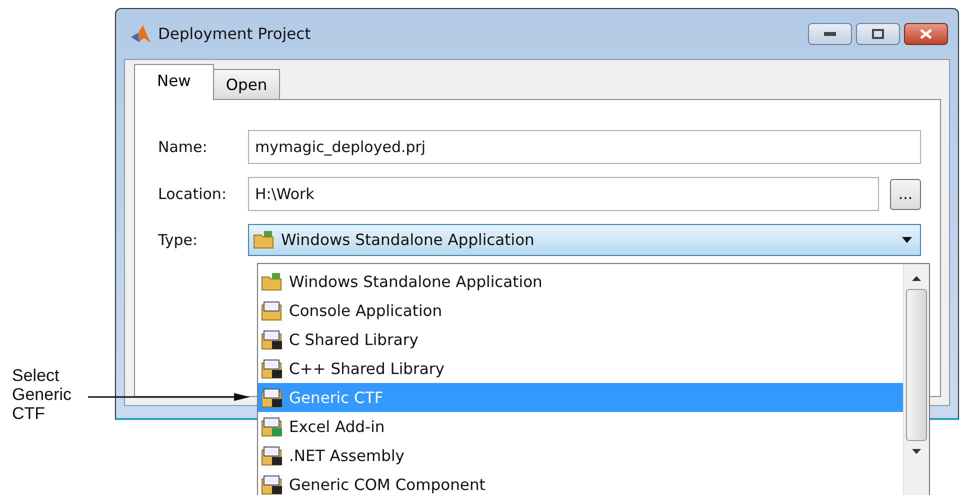  Describe the element at coordinates (183, 147) in the screenshot. I see `field-label: Name:` at that location.